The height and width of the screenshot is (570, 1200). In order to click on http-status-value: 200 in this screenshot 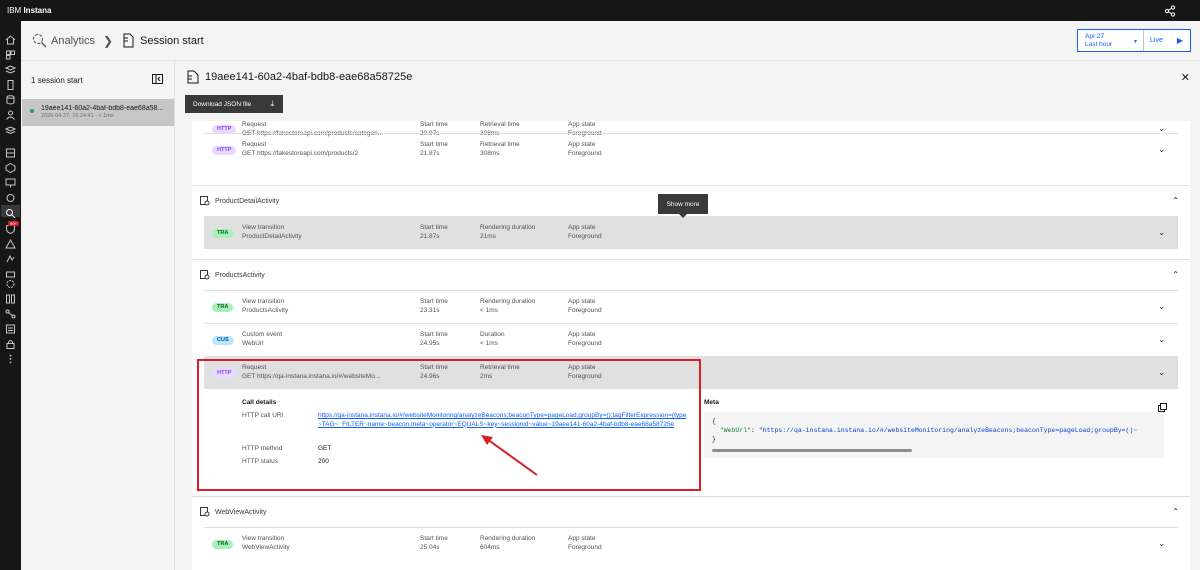, I will do `click(323, 461)`.